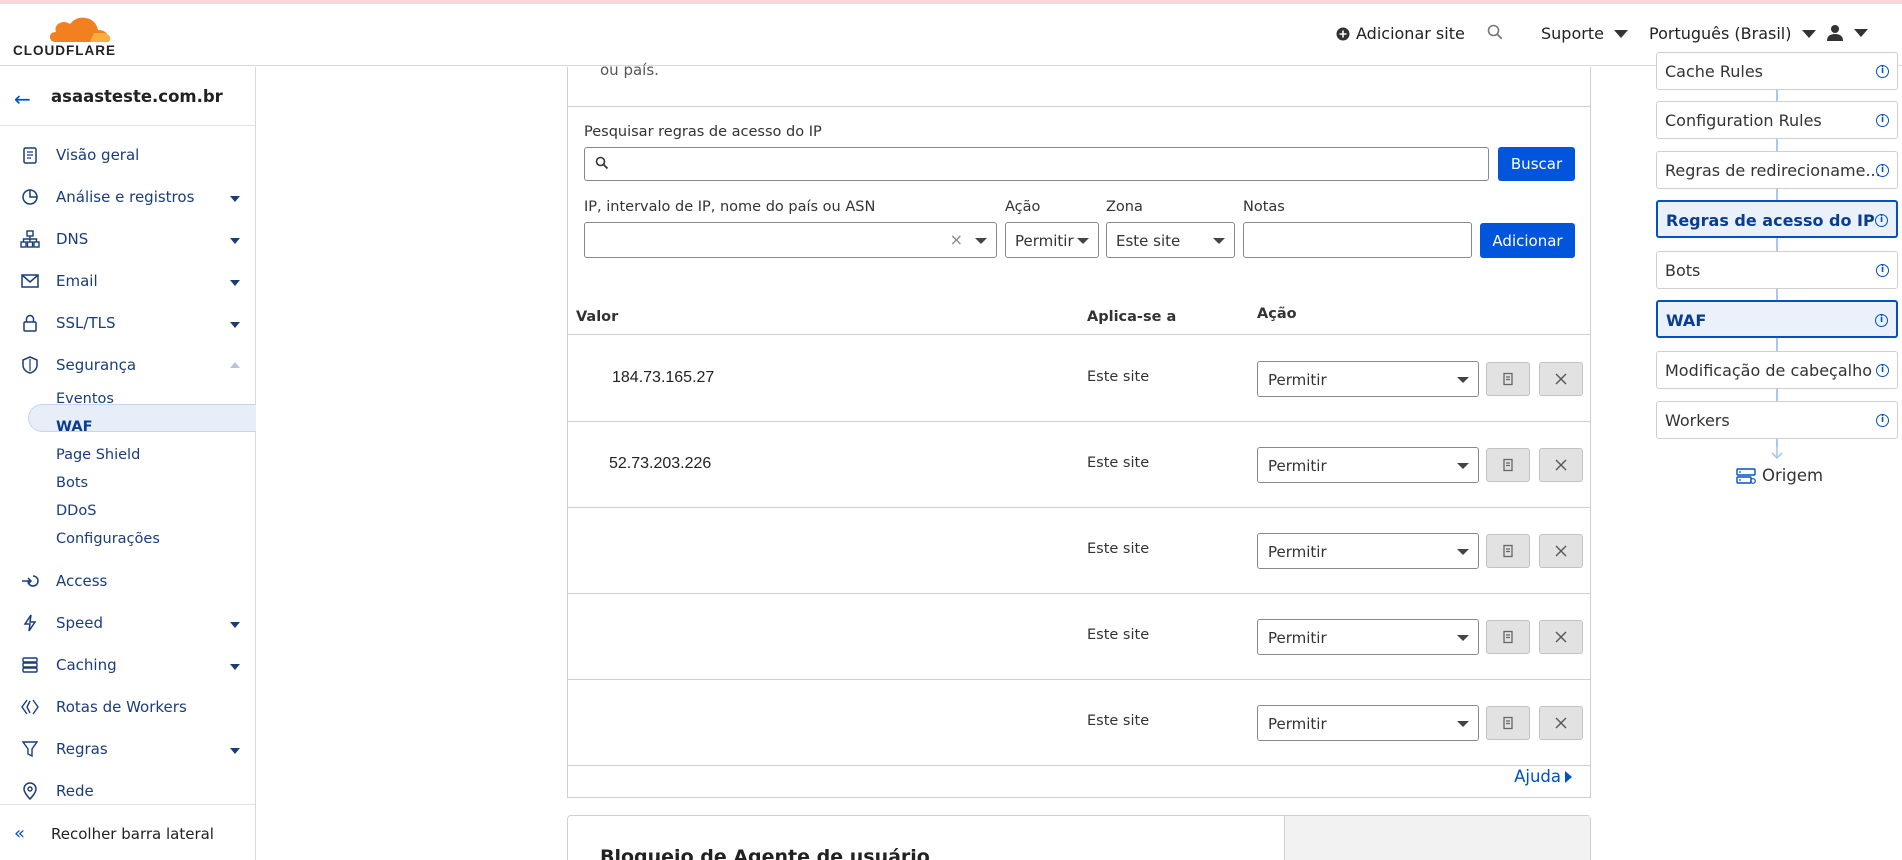 This screenshot has width=1902, height=860. Describe the element at coordinates (1537, 776) in the screenshot. I see `help-label: Ajuda` at that location.